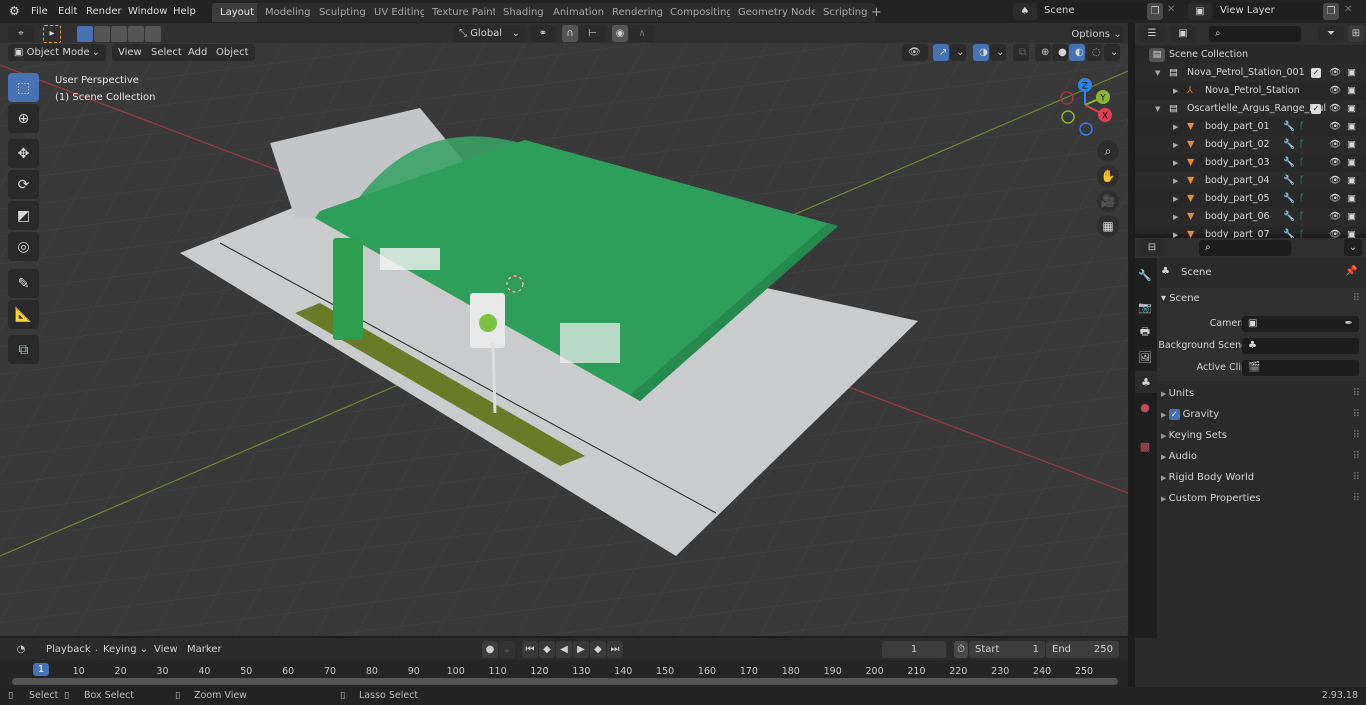  Describe the element at coordinates (1085, 105) in the screenshot. I see `navigation-gizmo: Z Y X` at that location.